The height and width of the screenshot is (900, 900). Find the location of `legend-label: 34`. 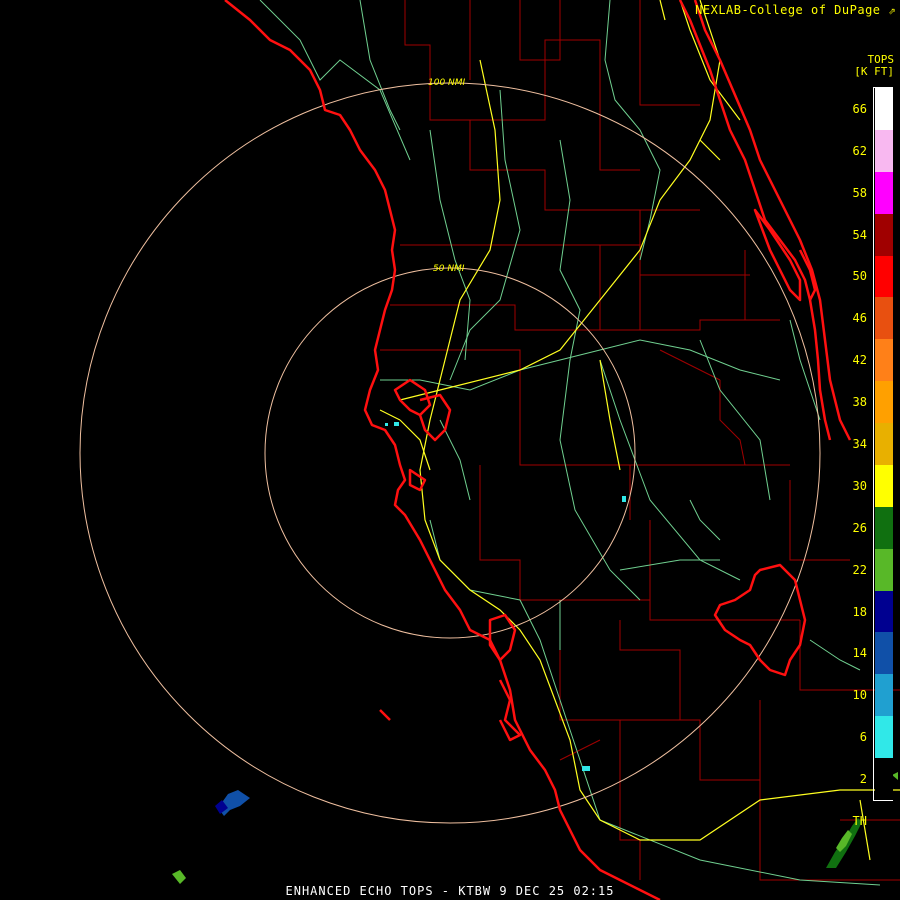

legend-label: 34 is located at coordinates (859, 444).